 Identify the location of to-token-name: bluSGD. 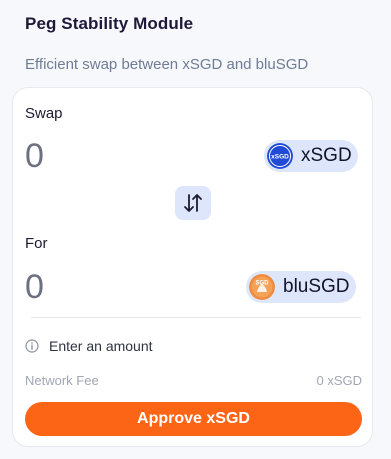
(316, 286).